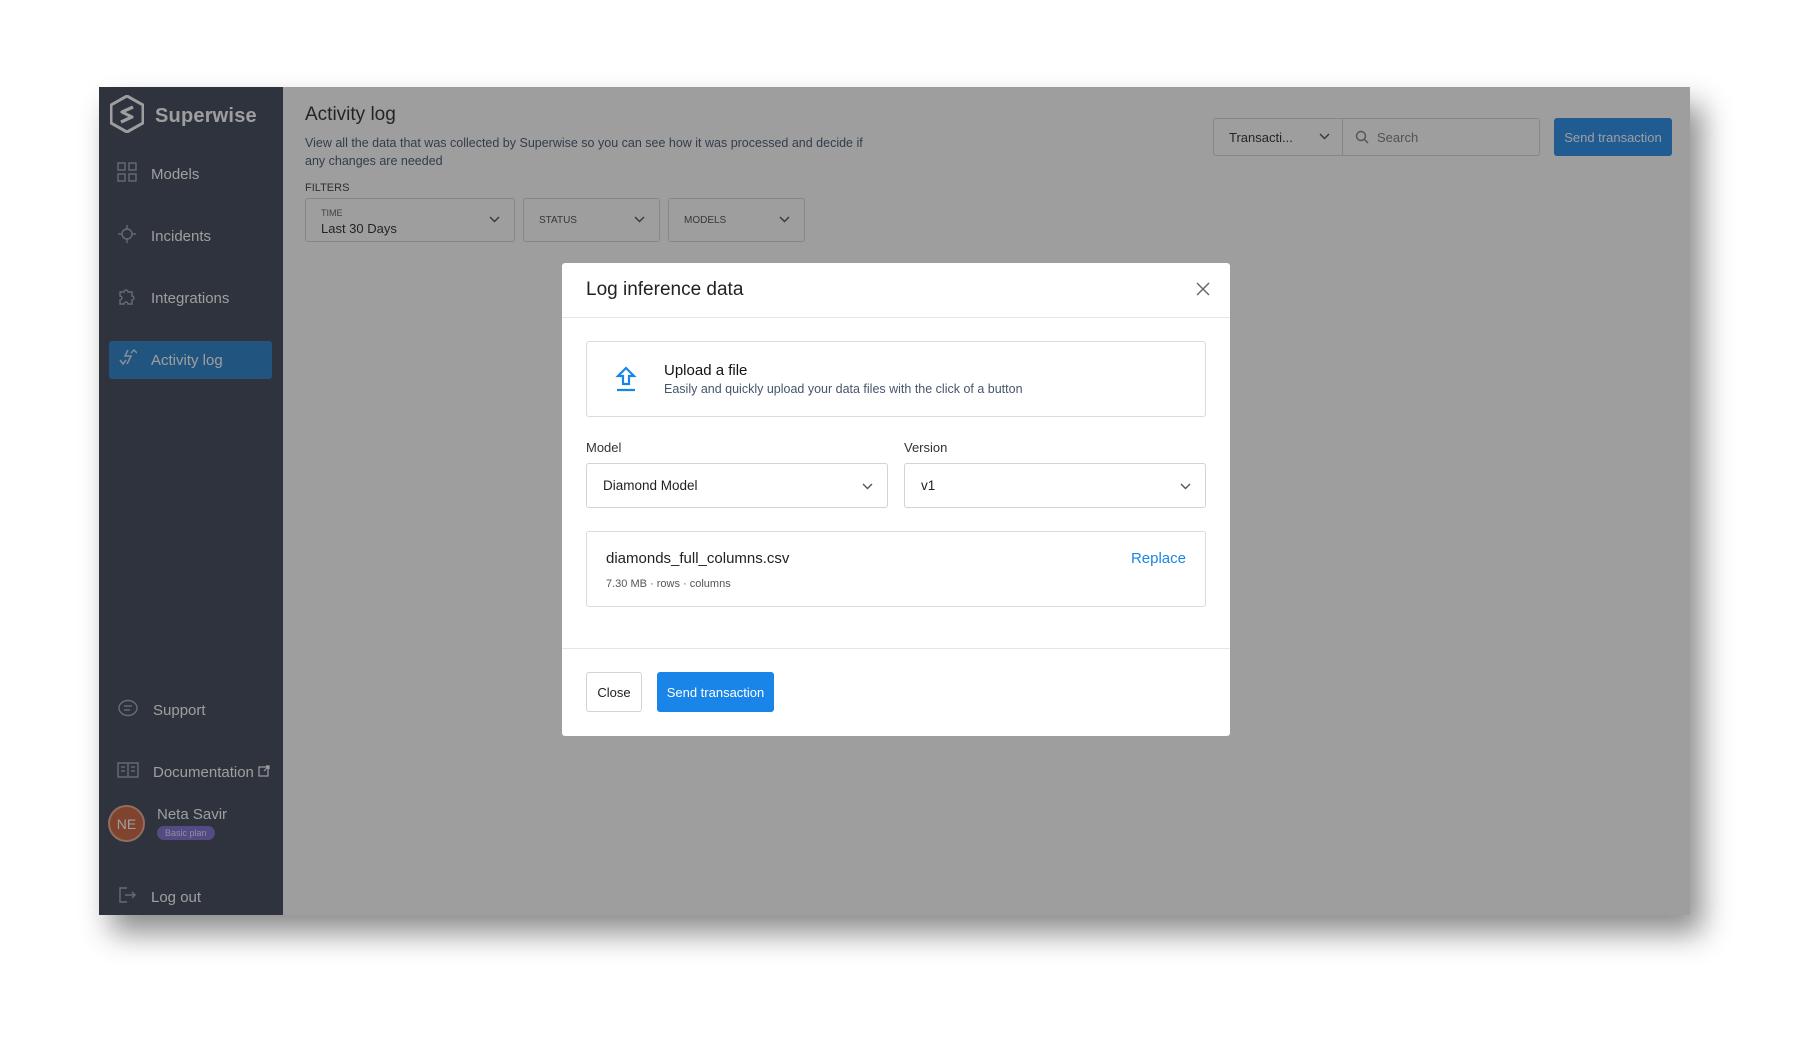 The image size is (1800, 1050). Describe the element at coordinates (614, 692) in the screenshot. I see `close-button: Close` at that location.